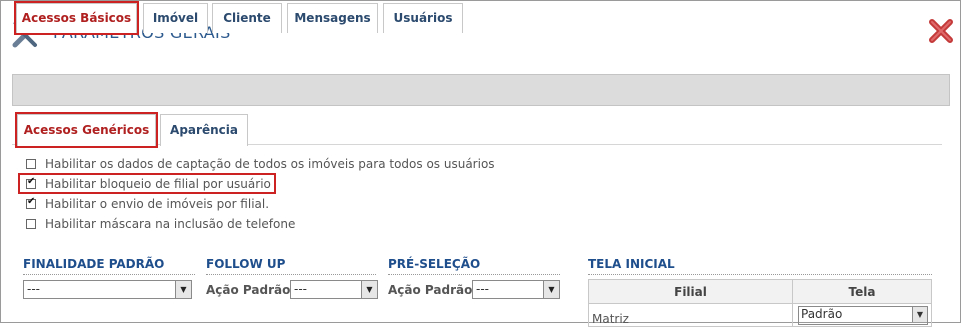  Describe the element at coordinates (423, 18) in the screenshot. I see `tab-usuarios: Usuários` at that location.